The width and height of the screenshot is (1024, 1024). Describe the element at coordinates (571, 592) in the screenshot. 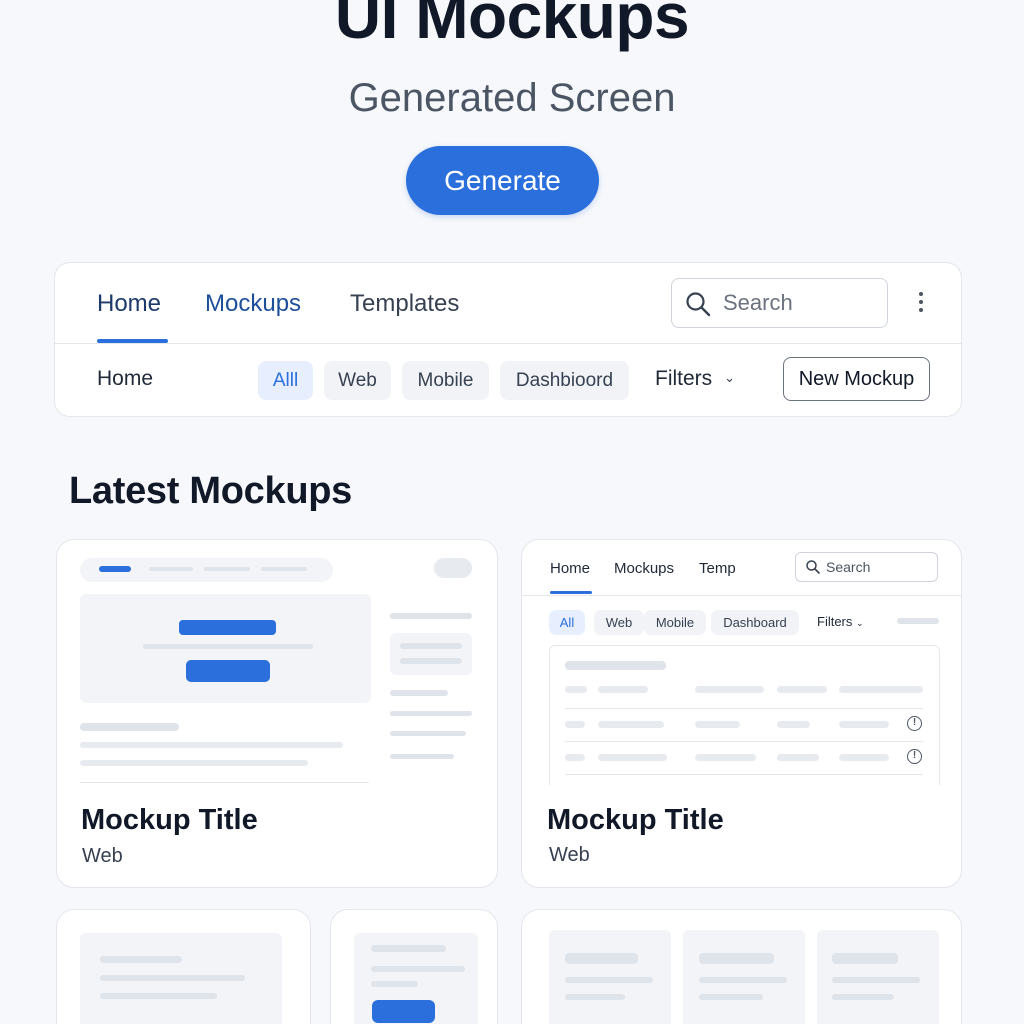

I see `active-tab-indicator` at that location.